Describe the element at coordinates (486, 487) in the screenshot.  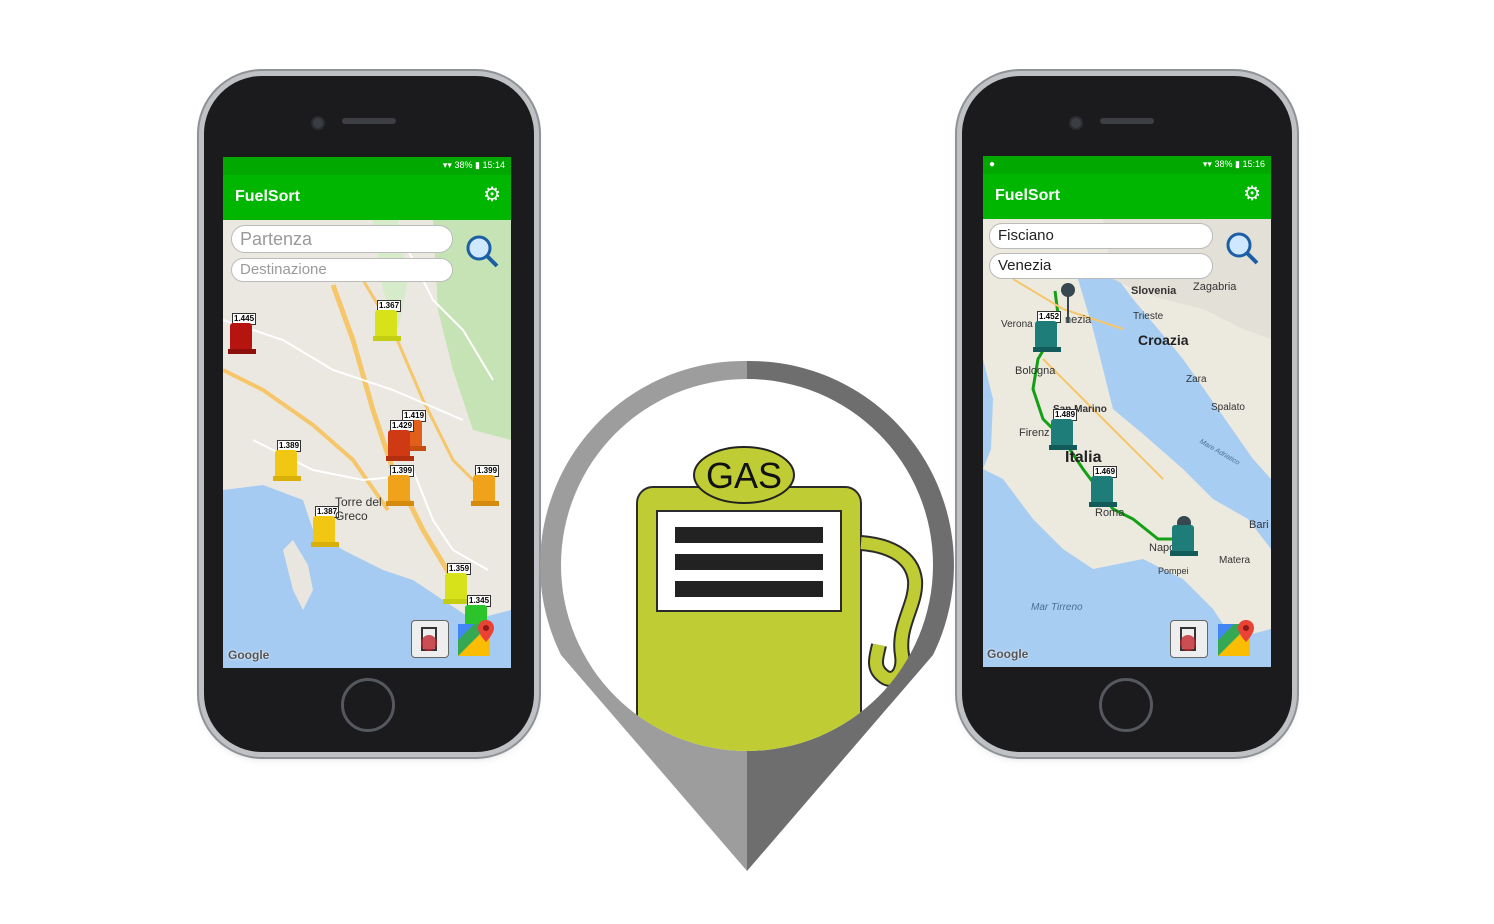
I see `fuel-station-pin: 1.399` at that location.